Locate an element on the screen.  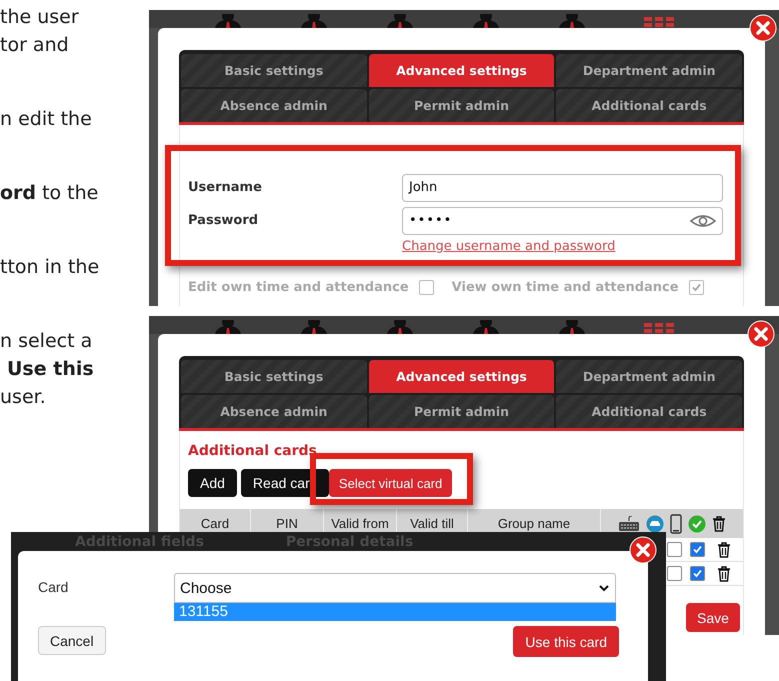
car-icon is located at coordinates (655, 523).